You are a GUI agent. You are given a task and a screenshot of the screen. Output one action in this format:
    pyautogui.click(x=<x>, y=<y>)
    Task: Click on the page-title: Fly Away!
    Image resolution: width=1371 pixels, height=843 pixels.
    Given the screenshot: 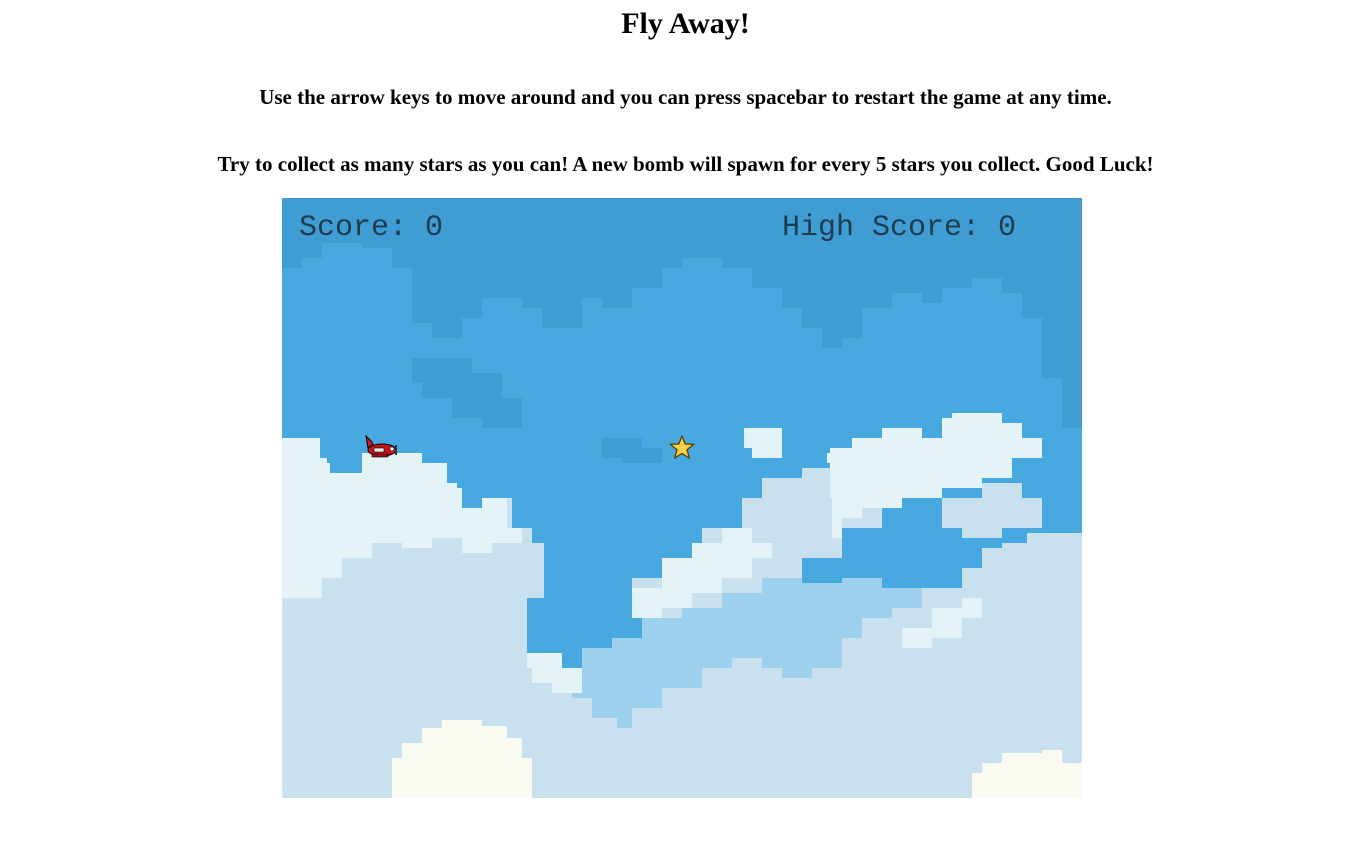 What is the action you would take?
    pyautogui.click(x=685, y=23)
    